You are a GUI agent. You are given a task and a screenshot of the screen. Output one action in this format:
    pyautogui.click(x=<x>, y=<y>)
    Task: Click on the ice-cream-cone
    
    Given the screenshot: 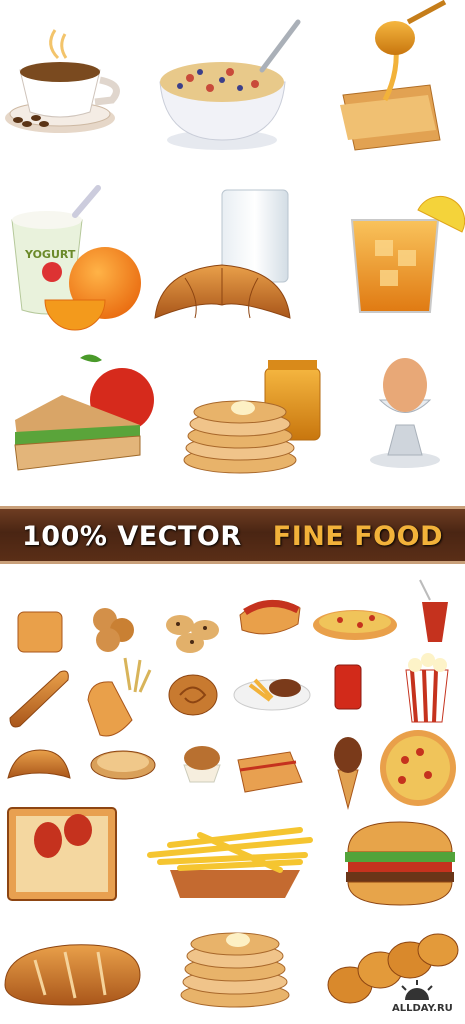 What is the action you would take?
    pyautogui.click(x=348, y=773)
    